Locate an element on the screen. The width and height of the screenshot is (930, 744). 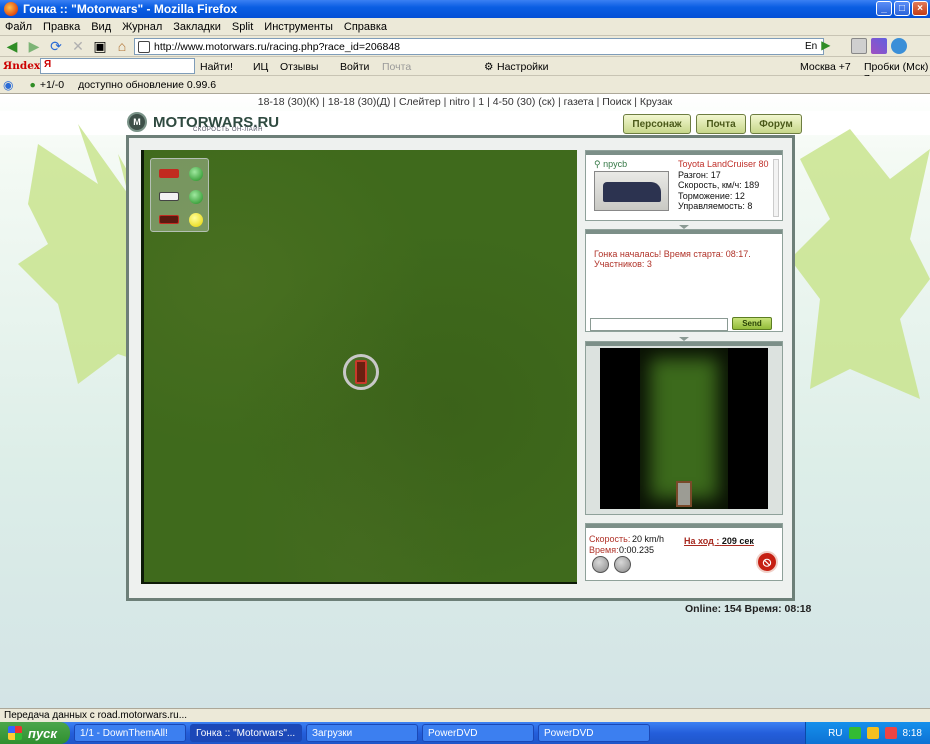
menu-tools: Инструменты is located at coordinates (298, 27).